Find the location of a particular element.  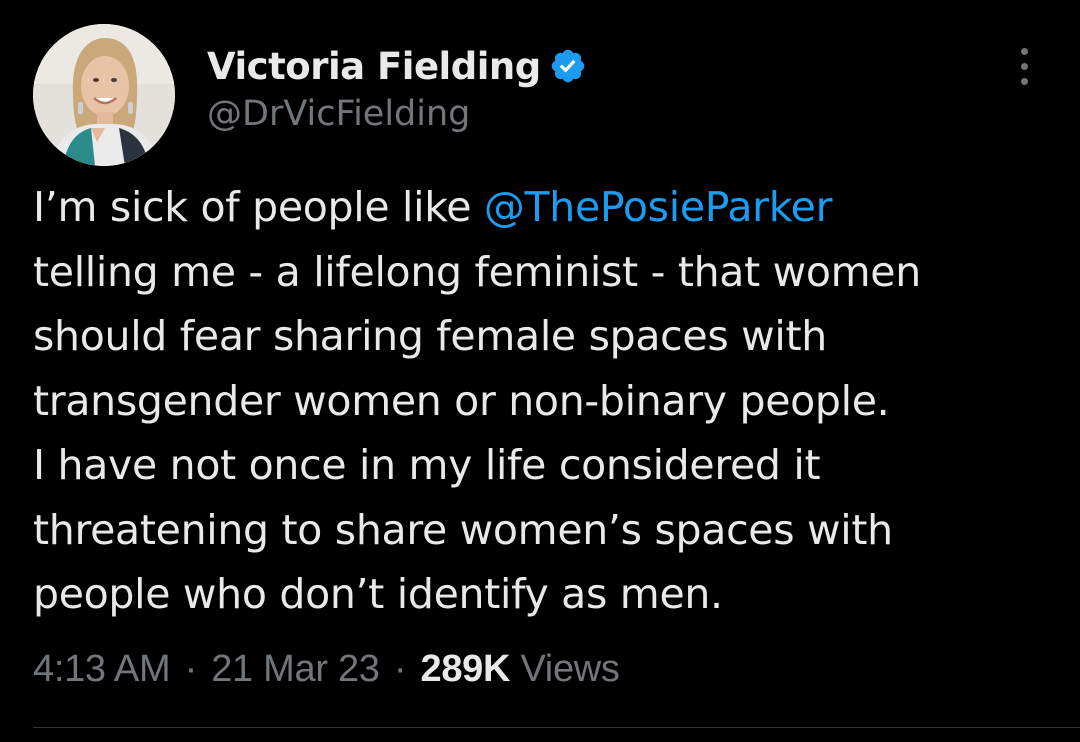

author-name-row: Victoria Fielding is located at coordinates (397, 66).